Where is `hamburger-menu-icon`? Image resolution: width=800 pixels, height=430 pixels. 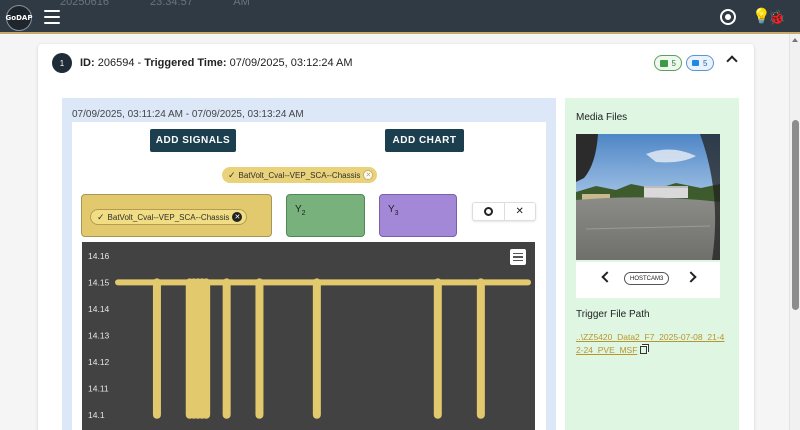 hamburger-menu-icon is located at coordinates (52, 17).